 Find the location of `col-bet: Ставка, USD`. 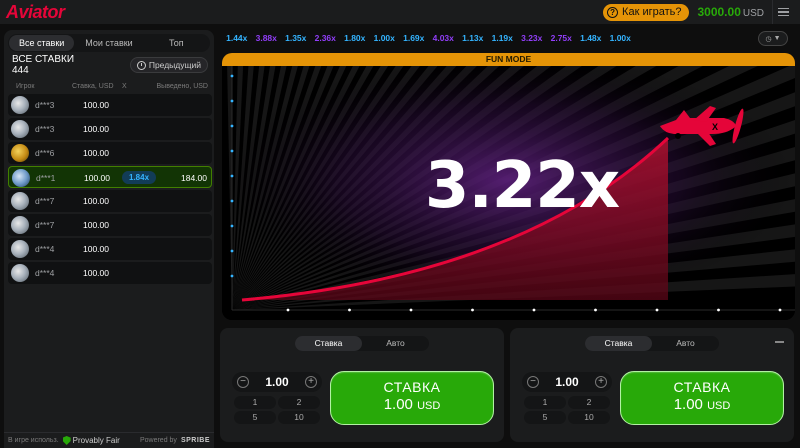

col-bet: Ставка, USD is located at coordinates (93, 86).